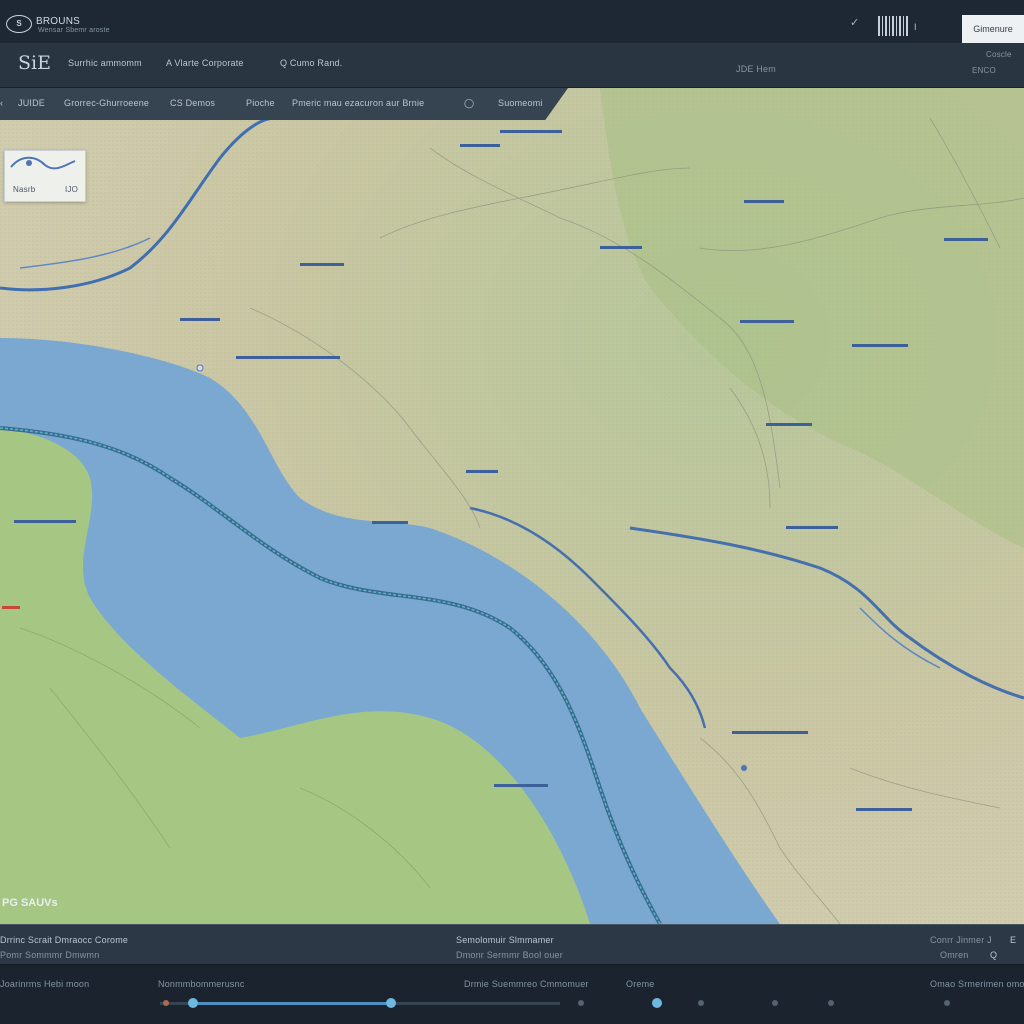  What do you see at coordinates (954, 955) in the screenshot?
I see `info-right-2: Omren` at bounding box center [954, 955].